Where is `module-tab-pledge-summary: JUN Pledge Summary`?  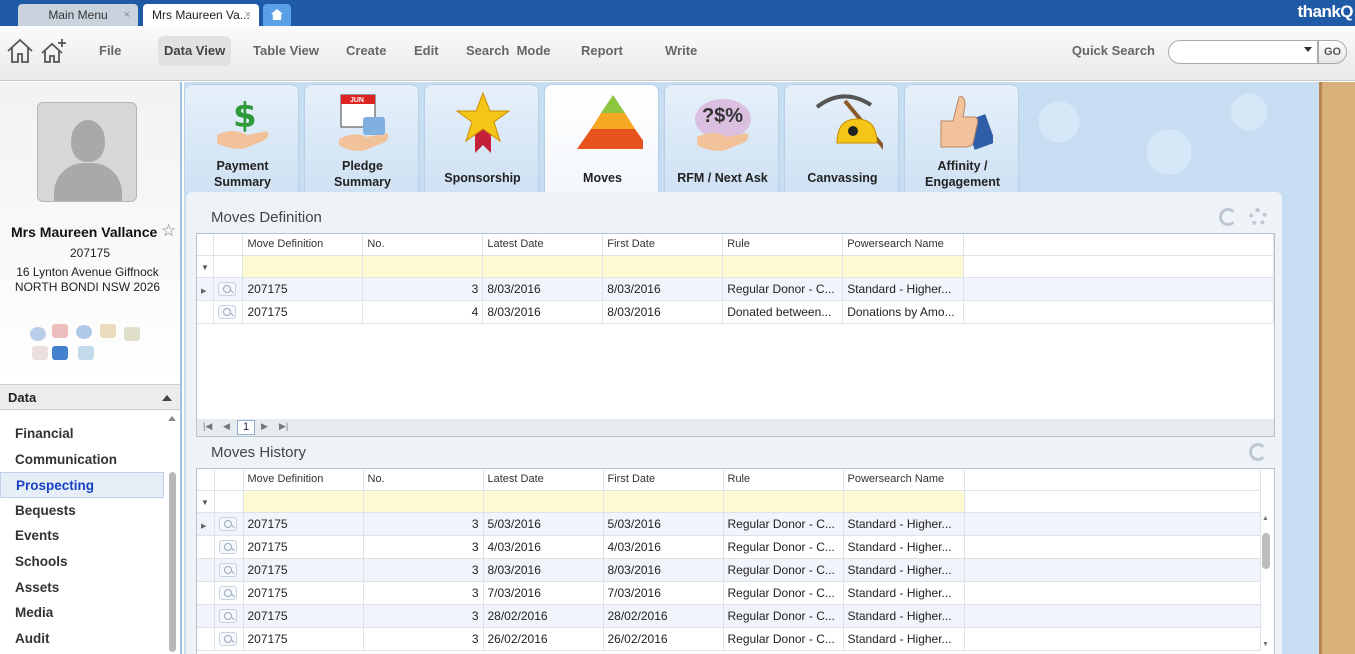
module-tab-pledge-summary: JUN Pledge Summary is located at coordinates (361, 138).